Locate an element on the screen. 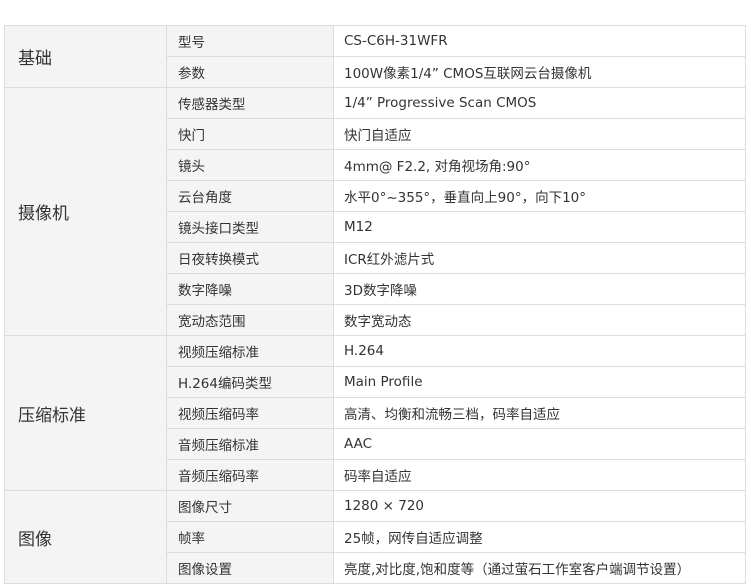 The height and width of the screenshot is (585, 749). spec-value: 码率自适应 is located at coordinates (539, 475).